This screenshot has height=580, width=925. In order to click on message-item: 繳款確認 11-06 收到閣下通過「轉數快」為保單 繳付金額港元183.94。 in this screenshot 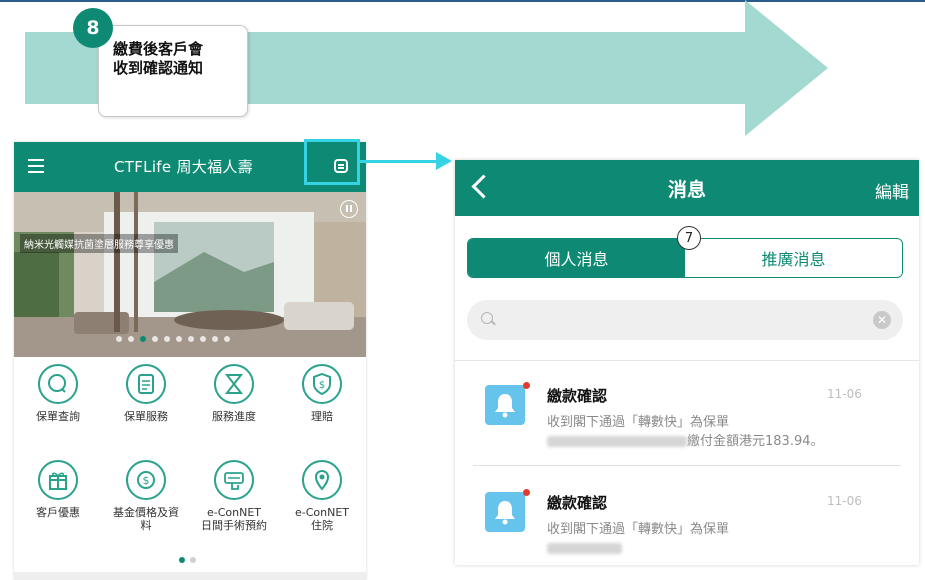, I will do `click(687, 415)`.